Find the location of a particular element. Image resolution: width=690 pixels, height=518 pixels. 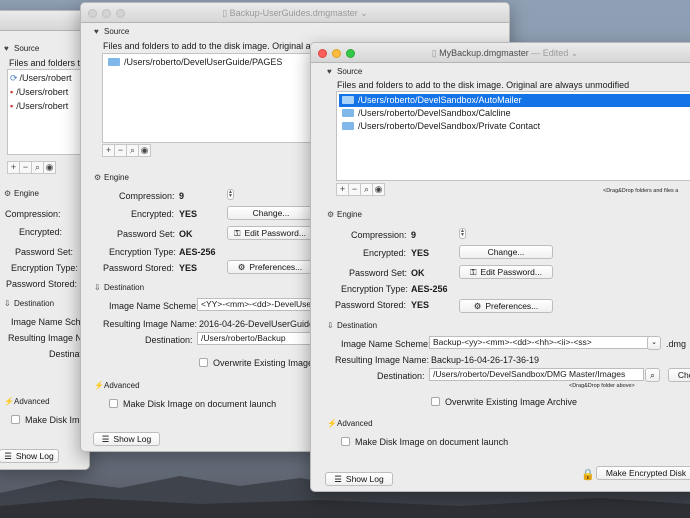

resulting-image-name-label: Resulting Image N is located at coordinates (45, 338).